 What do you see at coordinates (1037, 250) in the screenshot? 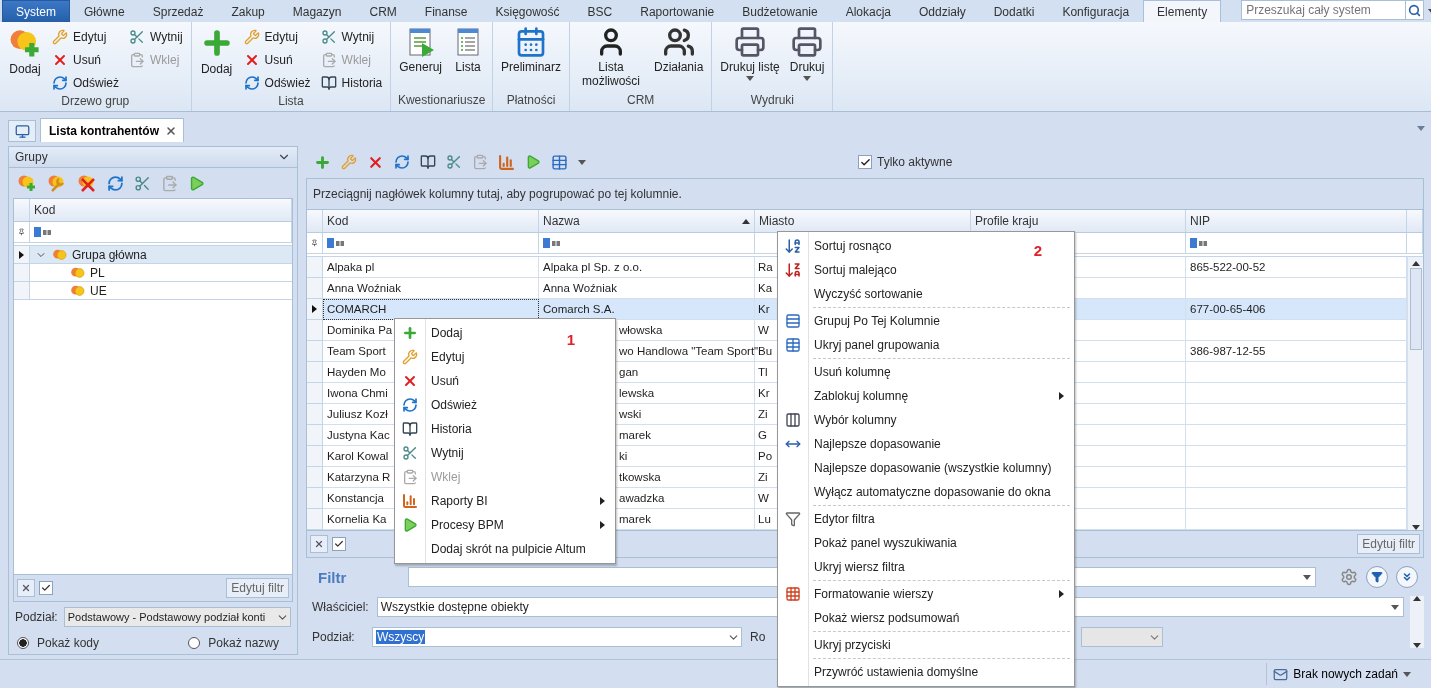
I see `callout-number: 2` at bounding box center [1037, 250].